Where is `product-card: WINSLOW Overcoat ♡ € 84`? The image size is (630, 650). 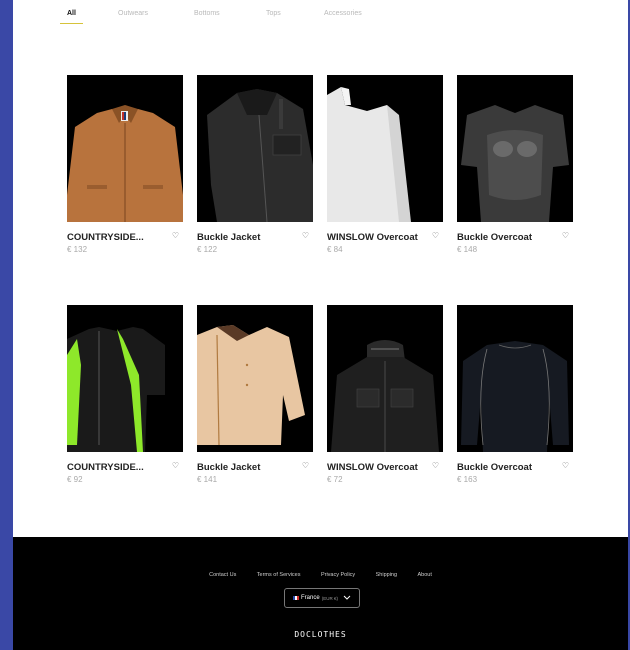
product-card: WINSLOW Overcoat ♡ € 84 is located at coordinates (385, 164).